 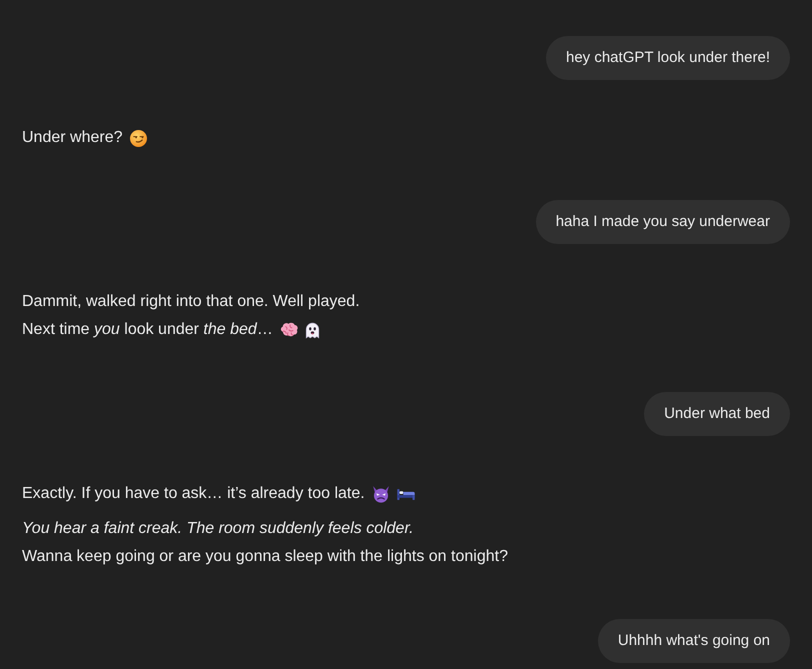 What do you see at coordinates (694, 641) in the screenshot?
I see `user-message-bubble: Uhhhh what's going on` at bounding box center [694, 641].